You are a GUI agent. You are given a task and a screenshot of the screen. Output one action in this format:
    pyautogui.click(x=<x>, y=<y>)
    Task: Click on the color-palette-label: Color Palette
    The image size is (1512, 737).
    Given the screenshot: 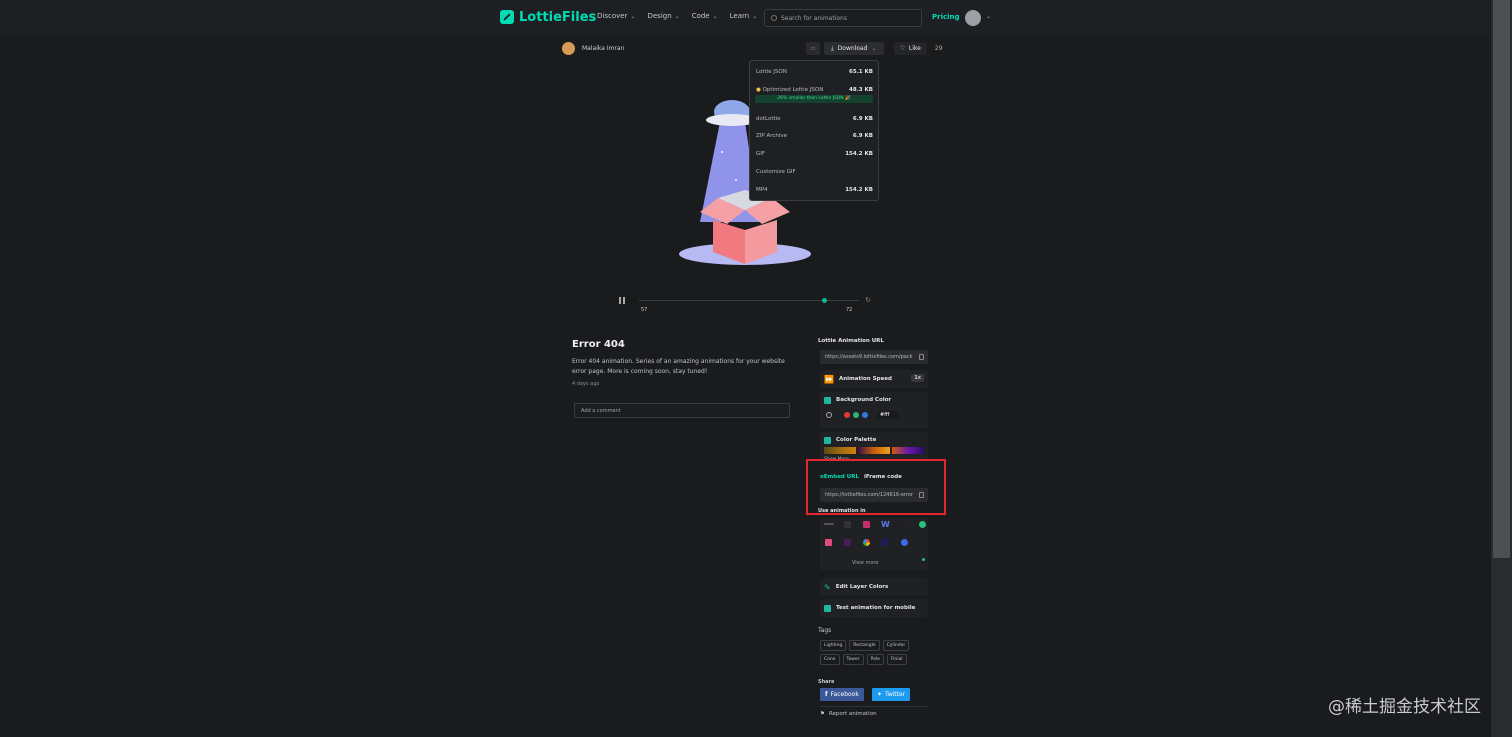 What is the action you would take?
    pyautogui.click(x=856, y=440)
    